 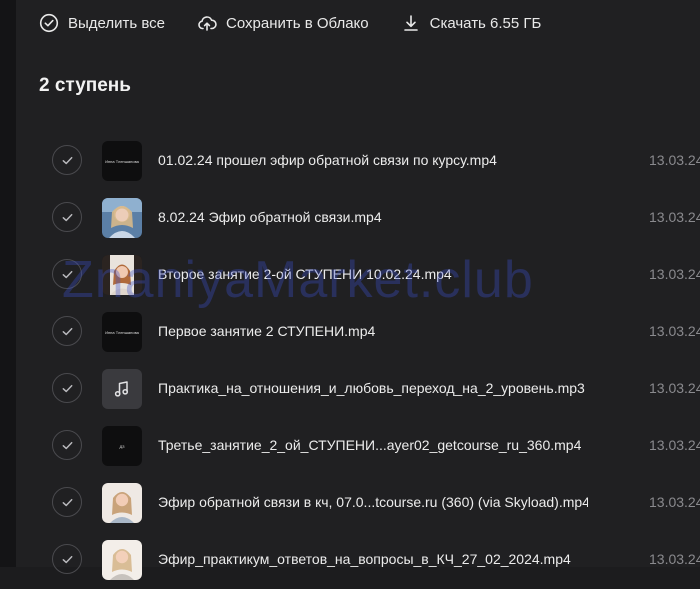 I want to click on download-button: Скачать 6.55 ГБ, so click(x=471, y=23).